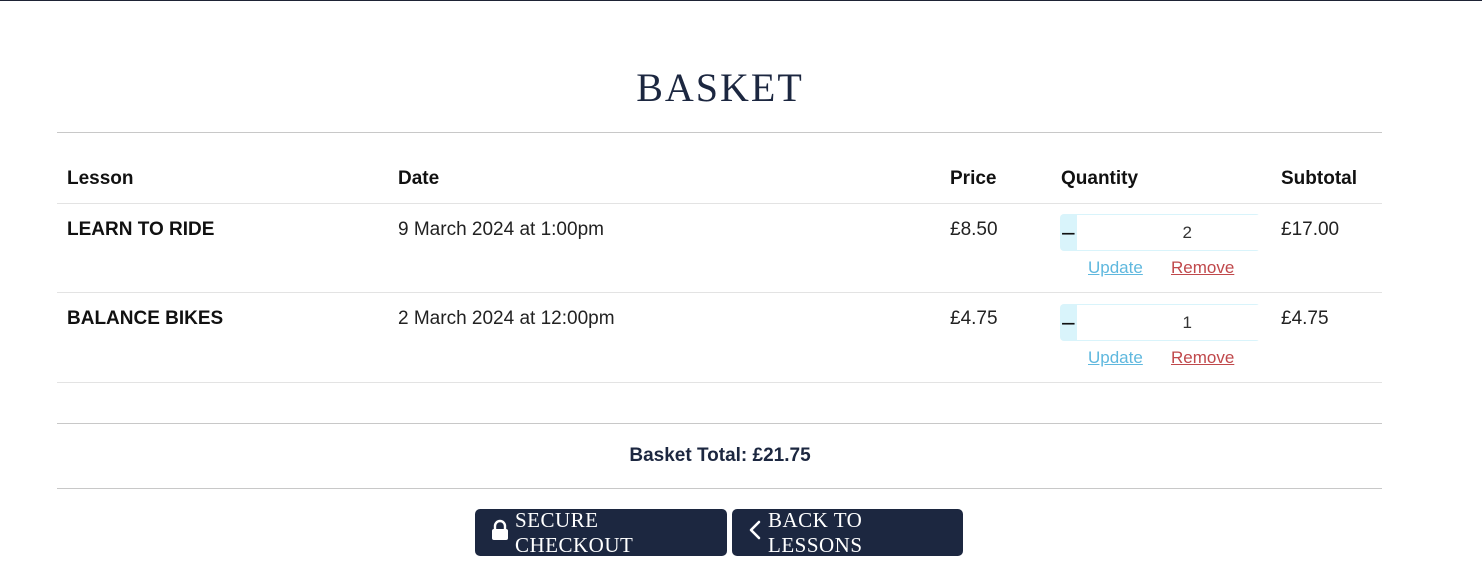  Describe the element at coordinates (503, 533) in the screenshot. I see `lock-icon` at that location.